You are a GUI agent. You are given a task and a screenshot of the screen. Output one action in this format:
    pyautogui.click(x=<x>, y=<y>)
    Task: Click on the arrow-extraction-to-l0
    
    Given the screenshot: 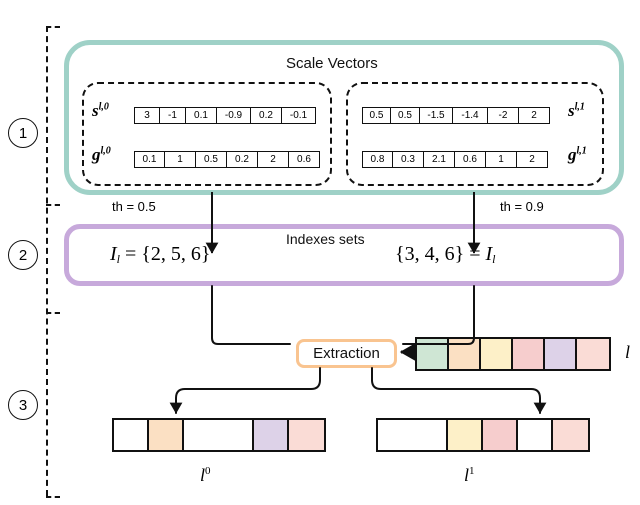 What is the action you would take?
    pyautogui.click(x=245, y=390)
    